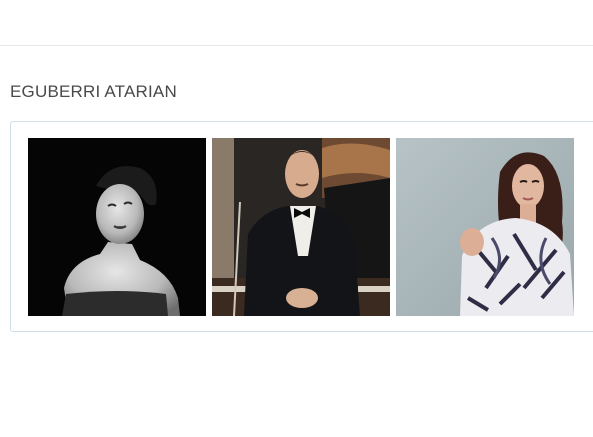  I want to click on photo-image-woman-bw, so click(117, 227).